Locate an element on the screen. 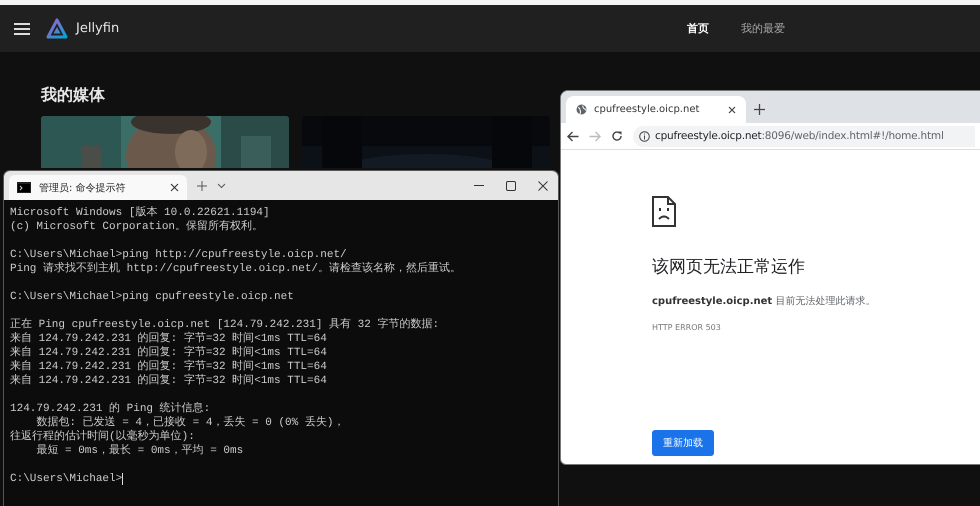 The image size is (980, 506). terminal-line: 最短 = 0ms，最长 = 0ms，平均 = 0ms is located at coordinates (139, 451).